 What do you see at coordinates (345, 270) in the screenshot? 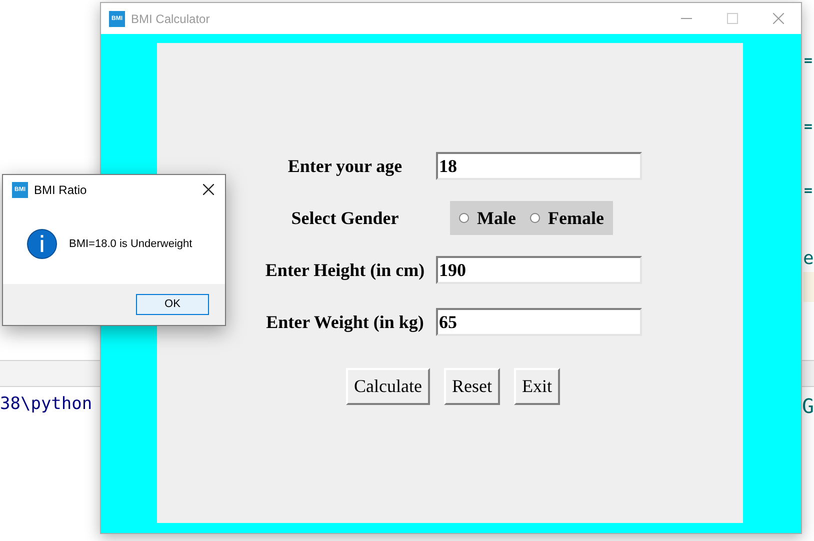
I see `field-label: Enter Height (in cm)` at bounding box center [345, 270].